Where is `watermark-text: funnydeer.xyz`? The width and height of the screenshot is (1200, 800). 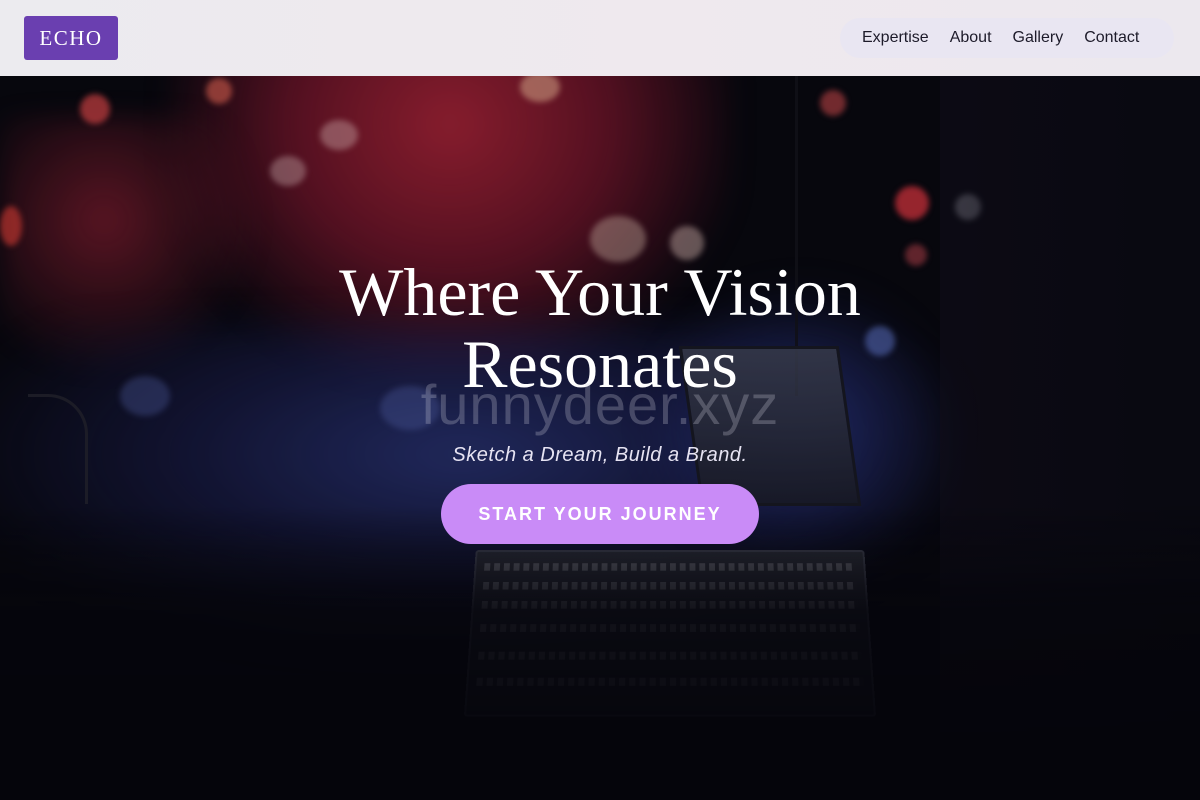
watermark-text: funnydeer.xyz is located at coordinates (600, 404).